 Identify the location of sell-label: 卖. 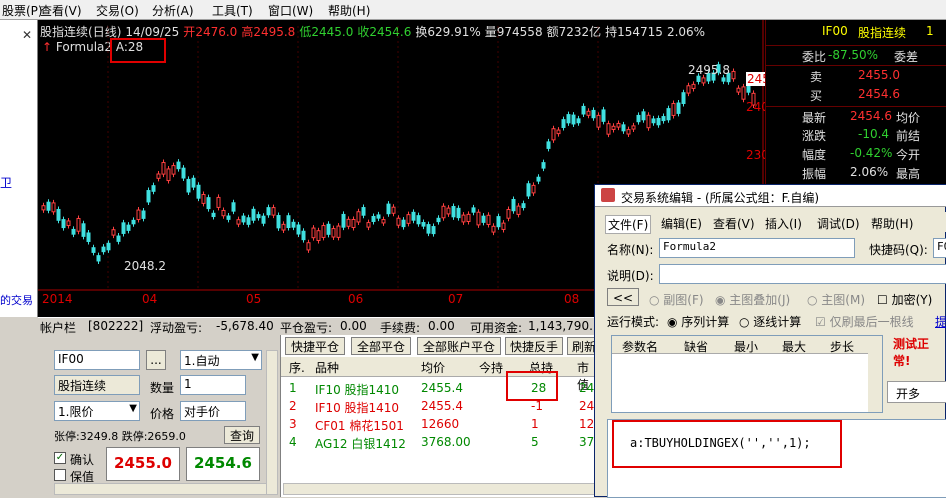
(816, 77).